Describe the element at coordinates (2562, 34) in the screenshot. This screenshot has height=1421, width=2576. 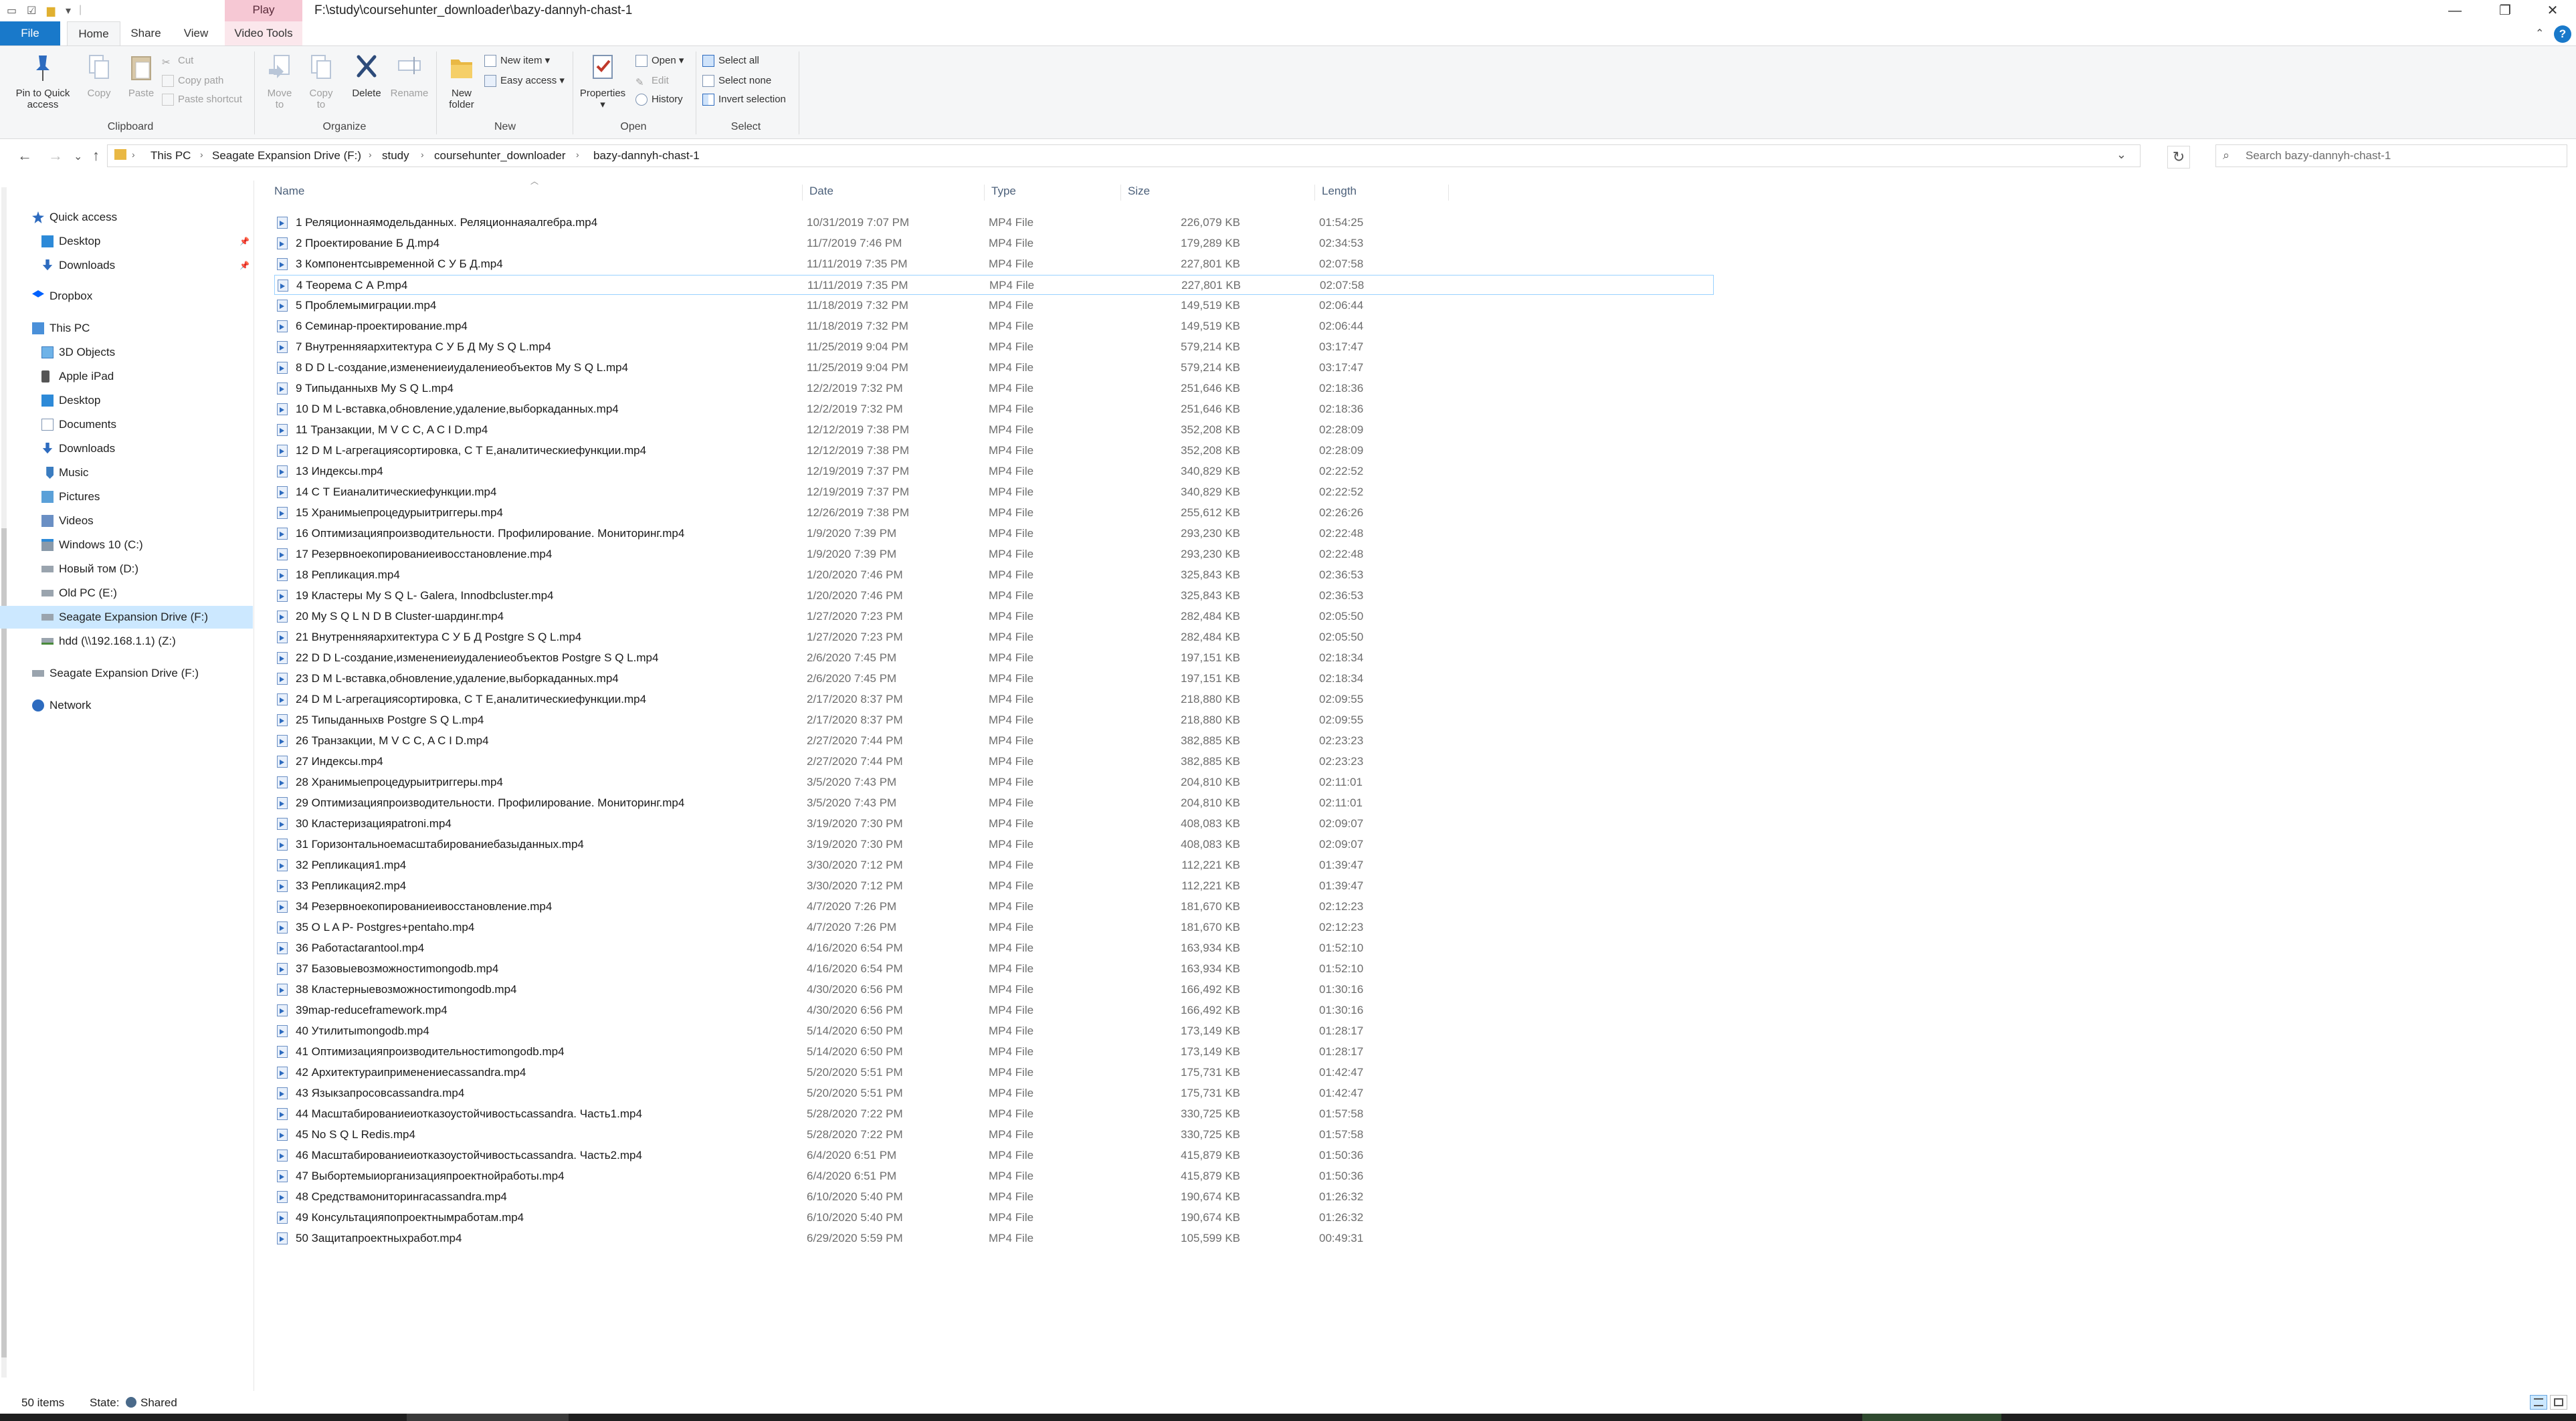
I see `help-icon: ?` at that location.